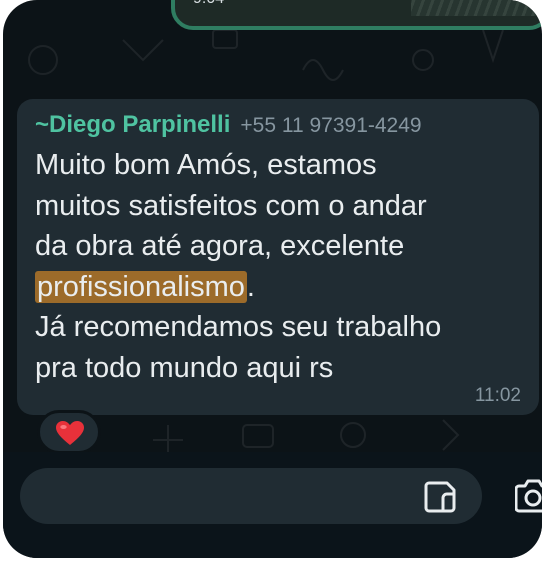 The width and height of the screenshot is (547, 564). Describe the element at coordinates (132, 124) in the screenshot. I see `sender-name: ~Diego Parpinelli` at that location.